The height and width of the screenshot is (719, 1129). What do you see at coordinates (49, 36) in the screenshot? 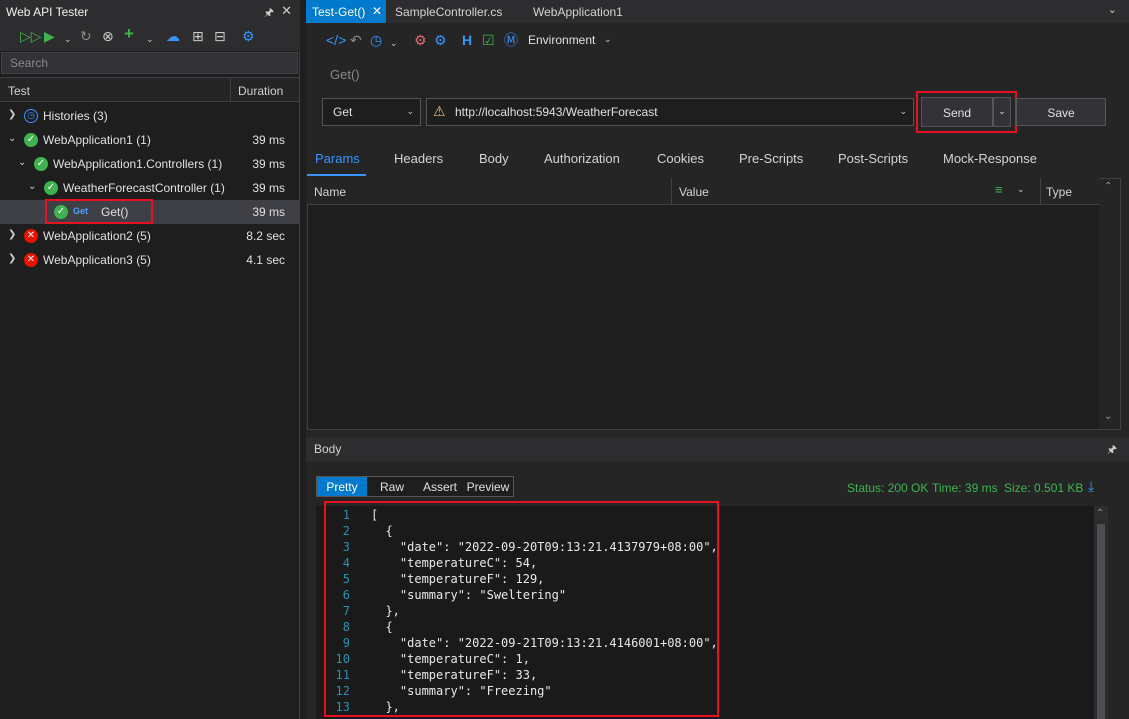
I see `run-icon: ▶` at bounding box center [49, 36].